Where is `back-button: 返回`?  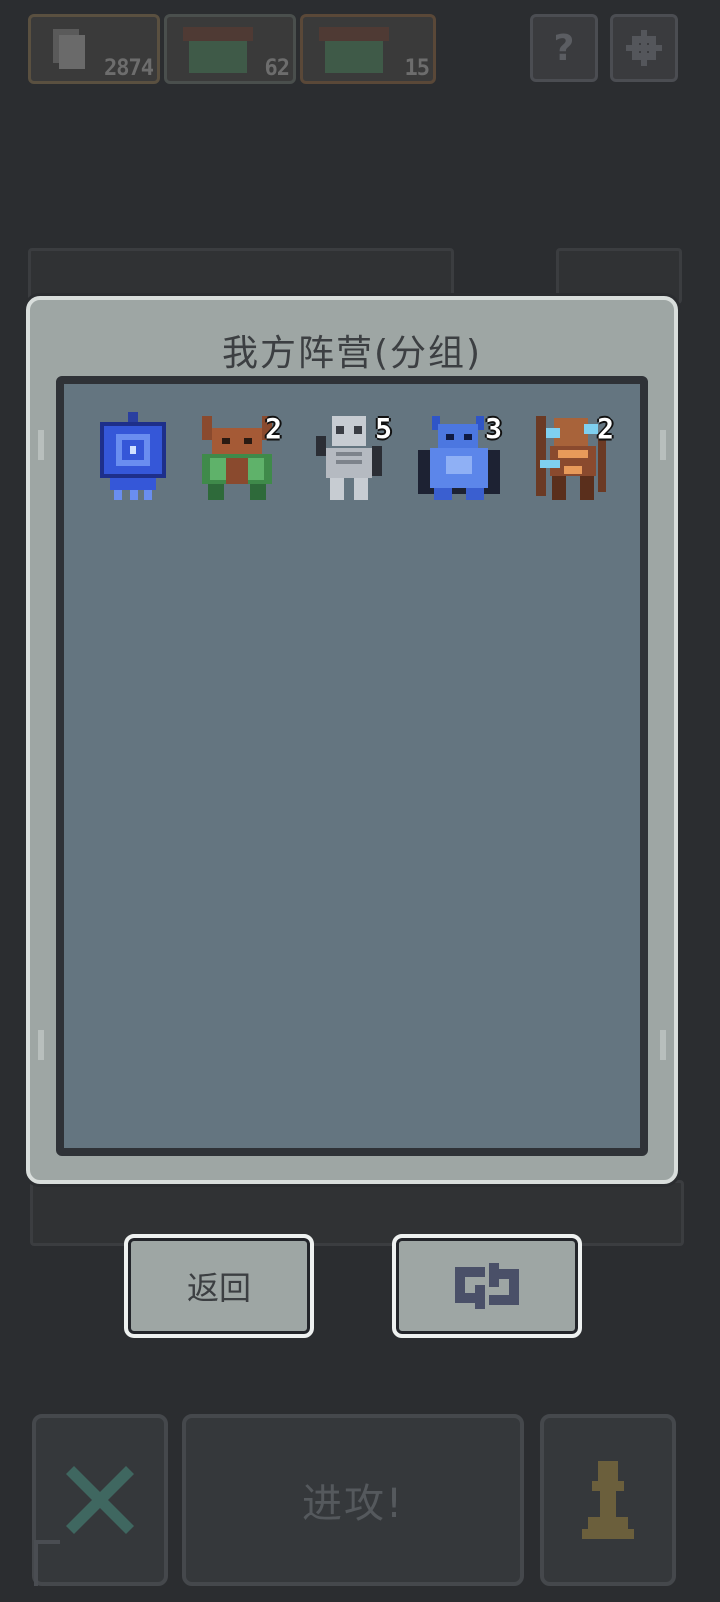
back-button: 返回 is located at coordinates (219, 1286).